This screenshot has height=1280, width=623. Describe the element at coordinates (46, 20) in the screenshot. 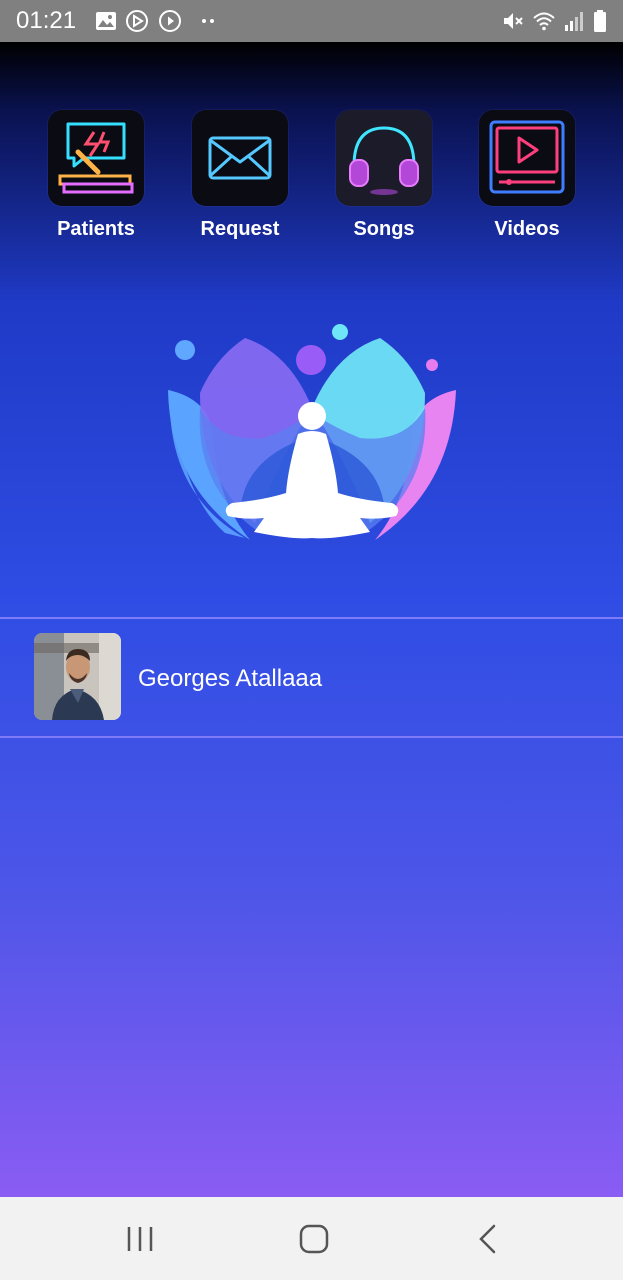

I see `status-time: 01:21` at that location.